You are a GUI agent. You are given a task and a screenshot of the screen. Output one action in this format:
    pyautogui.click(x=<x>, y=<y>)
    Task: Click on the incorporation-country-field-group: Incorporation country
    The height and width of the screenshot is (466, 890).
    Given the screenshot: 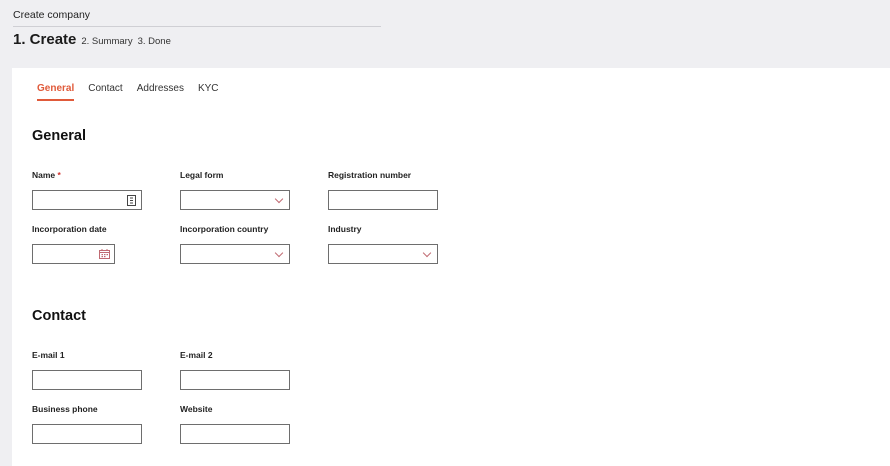 What is the action you would take?
    pyautogui.click(x=236, y=244)
    